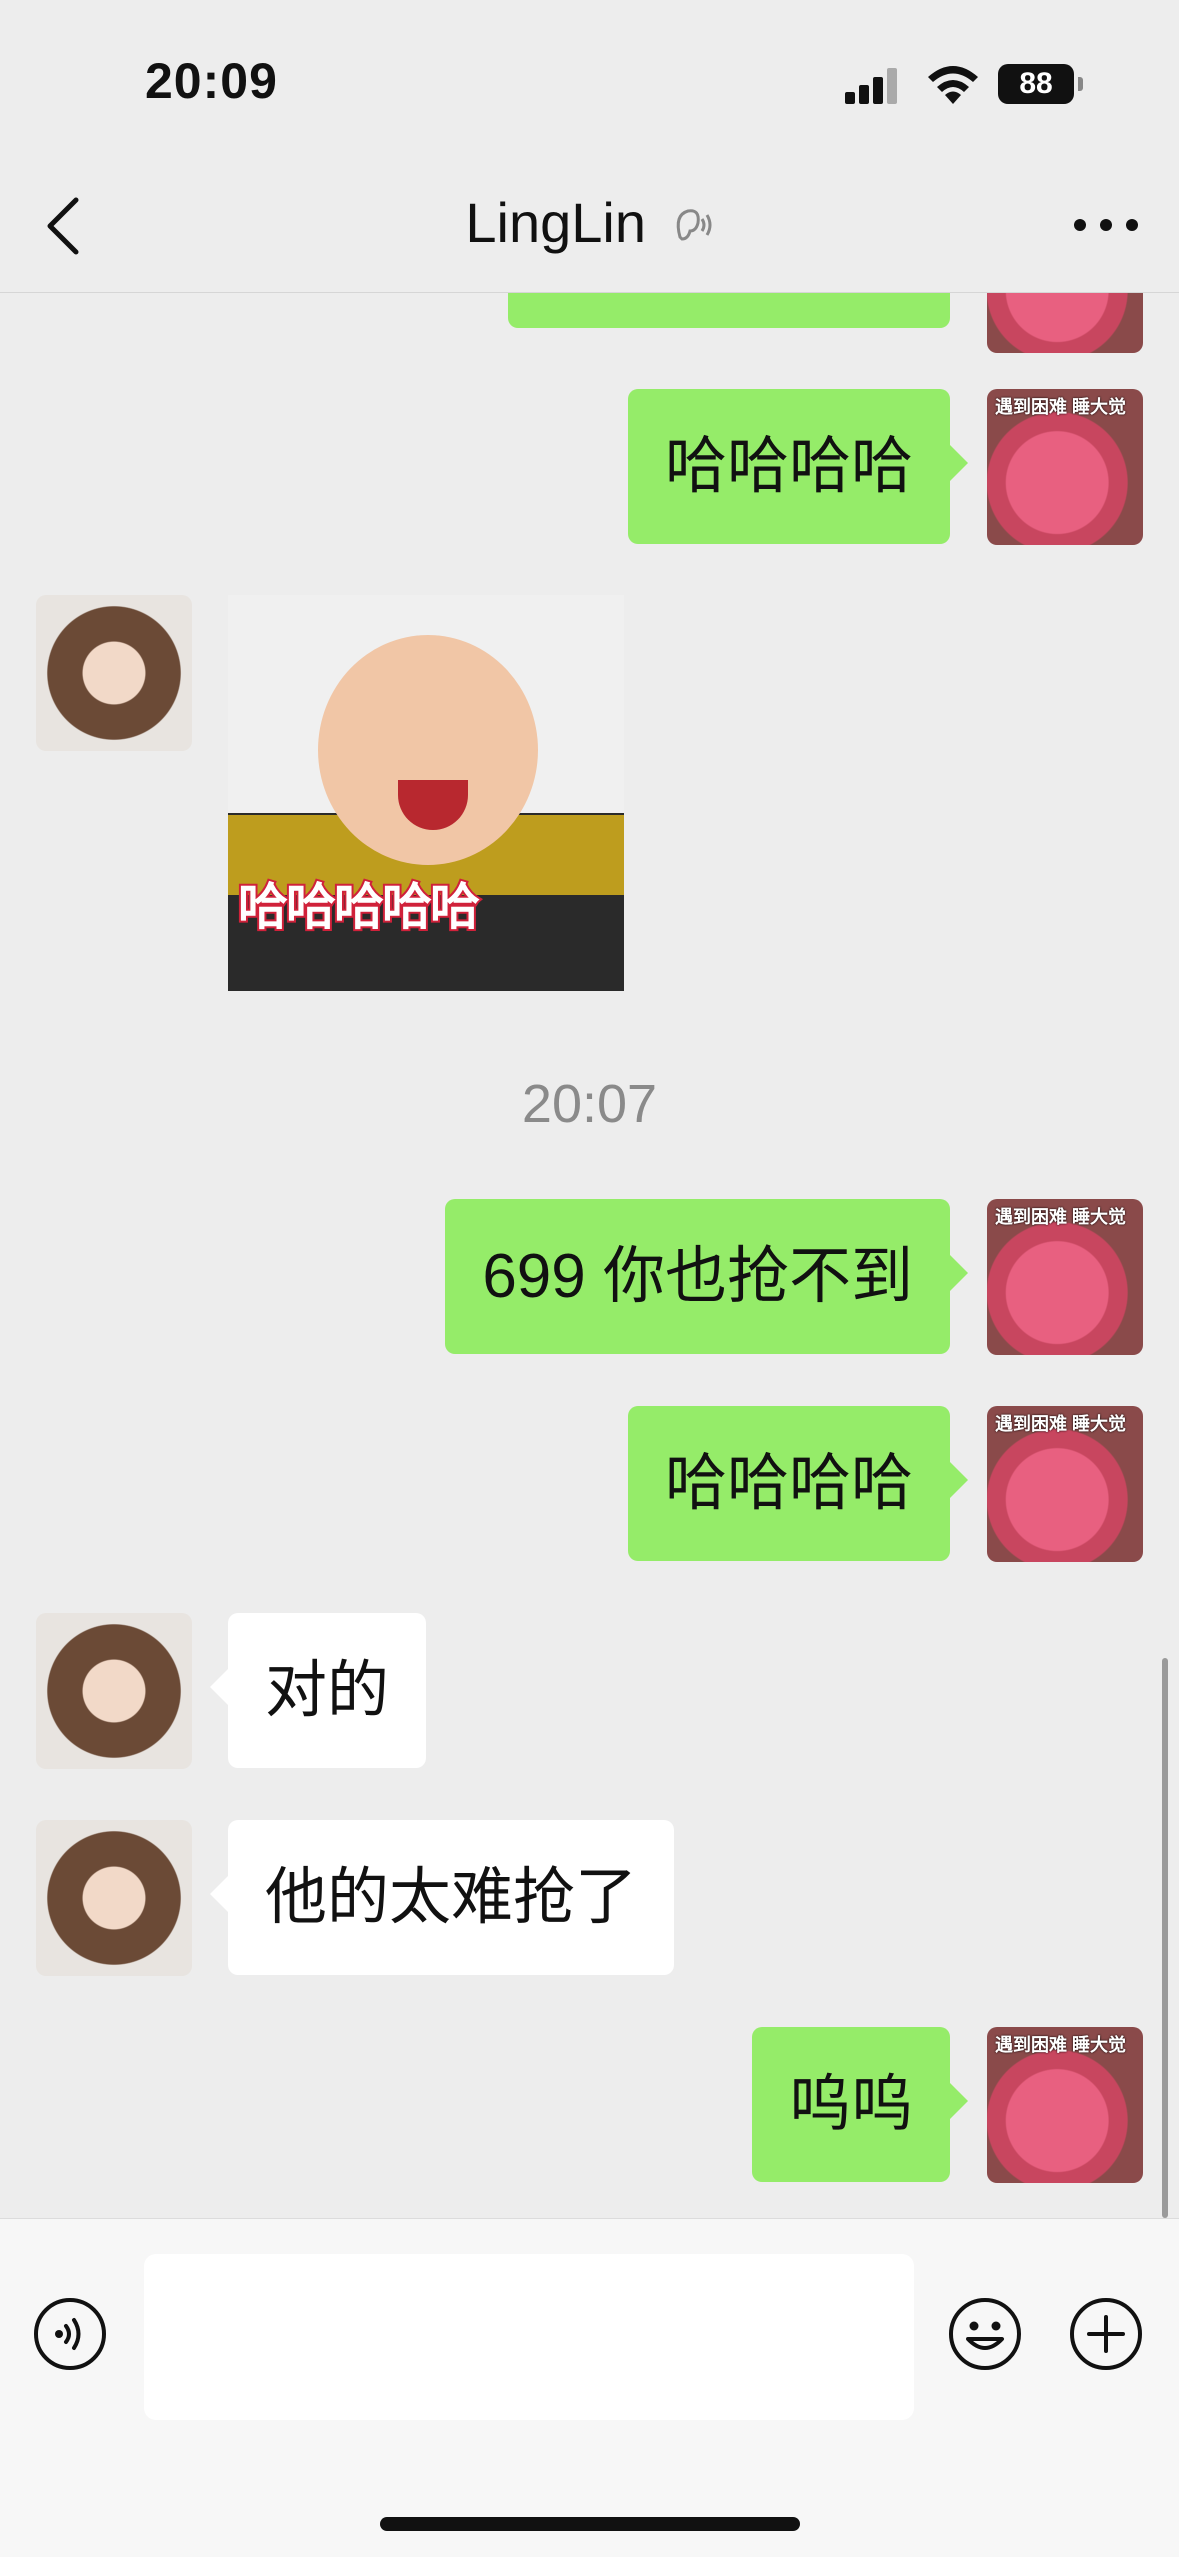  I want to click on message-timestamp: 20:07, so click(589, 1104).